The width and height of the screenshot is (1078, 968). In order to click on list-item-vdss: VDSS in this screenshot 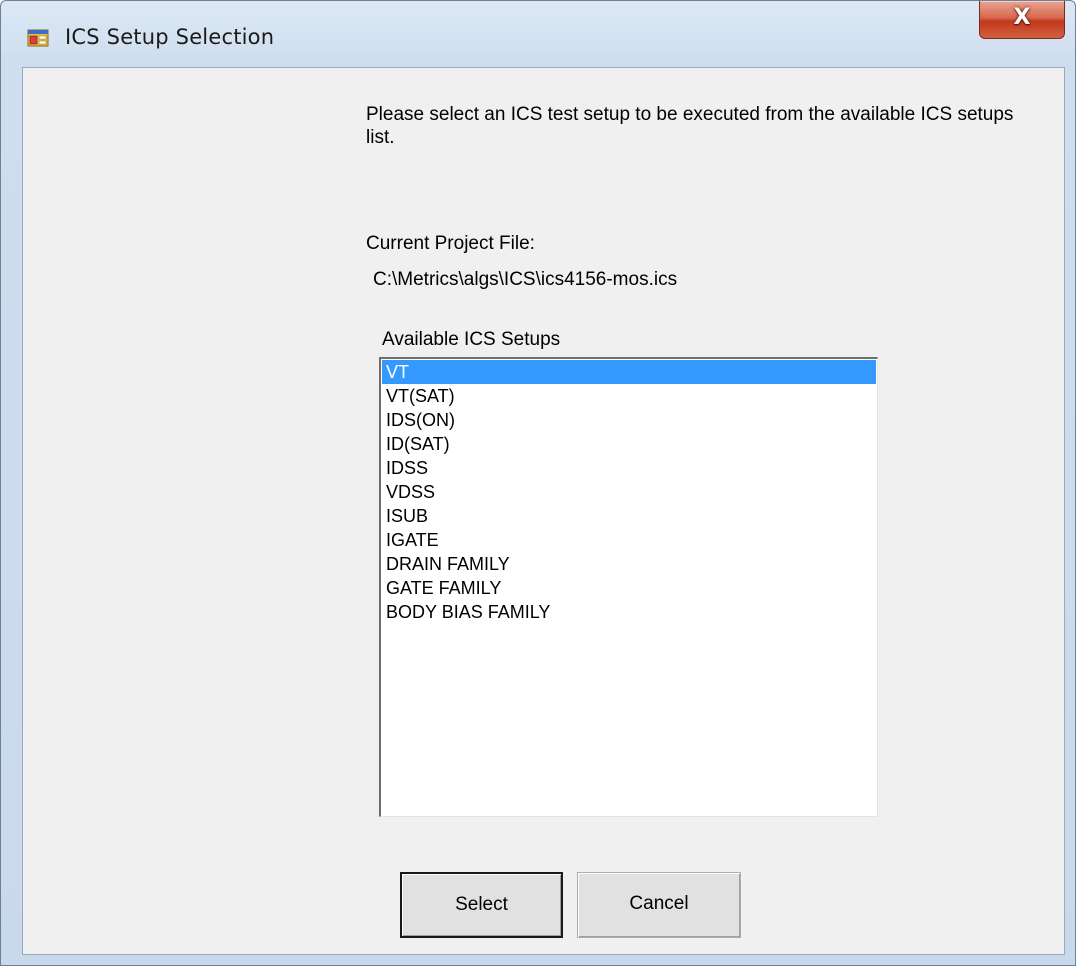, I will do `click(629, 492)`.